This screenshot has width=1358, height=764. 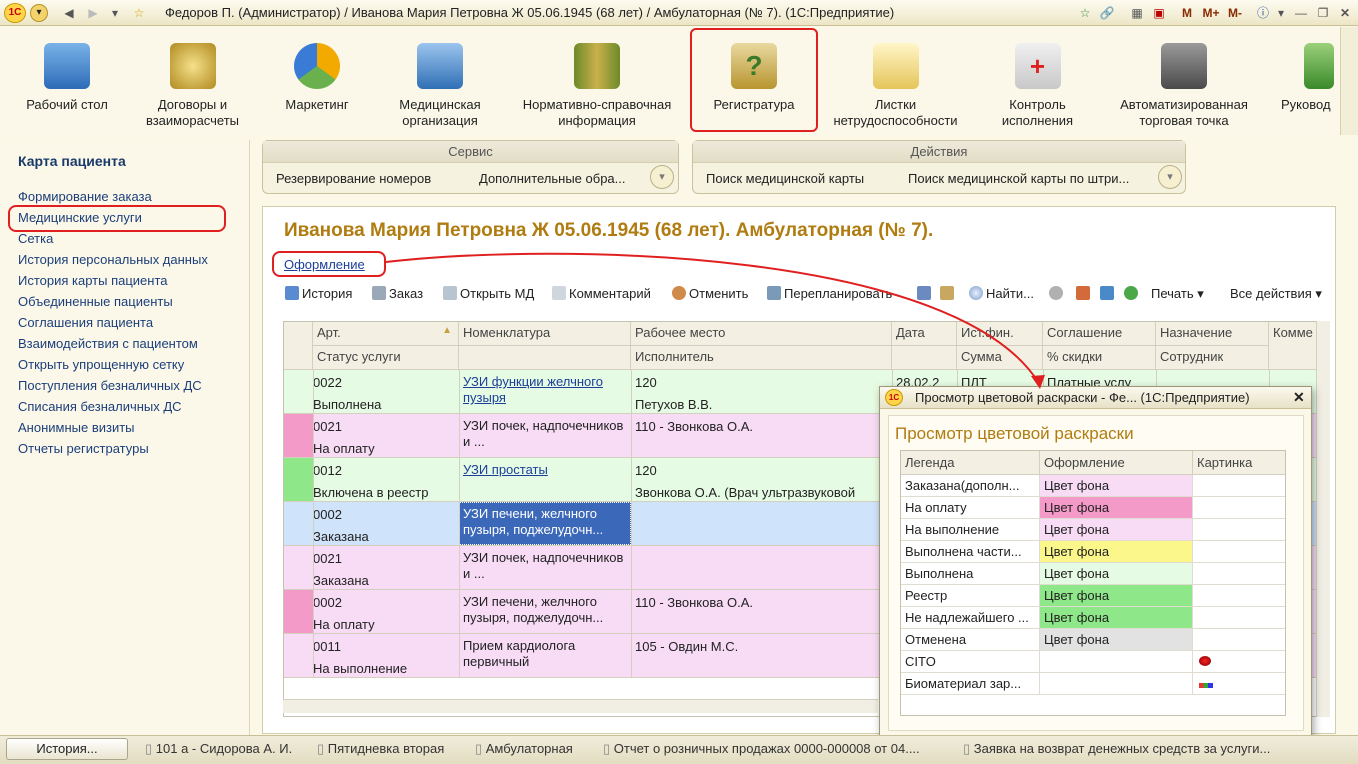 What do you see at coordinates (397, 293) in the screenshot?
I see `order-button: Заказ` at bounding box center [397, 293].